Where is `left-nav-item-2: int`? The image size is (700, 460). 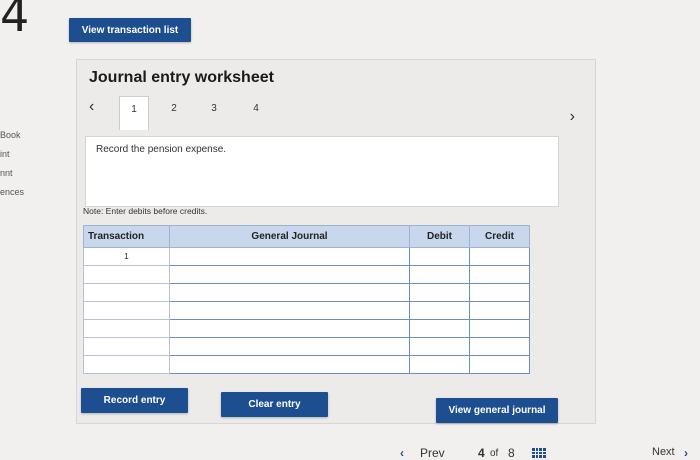 left-nav-item-2: int is located at coordinates (20, 154).